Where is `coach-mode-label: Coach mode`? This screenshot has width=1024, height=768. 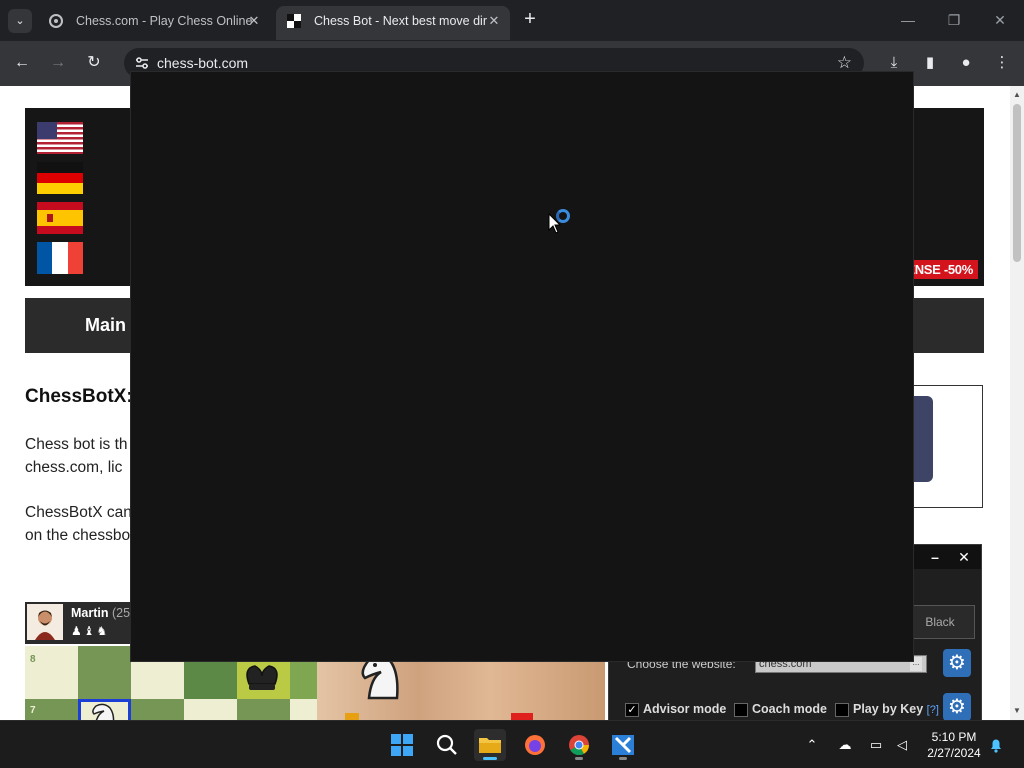
coach-mode-label: Coach mode is located at coordinates (790, 709).